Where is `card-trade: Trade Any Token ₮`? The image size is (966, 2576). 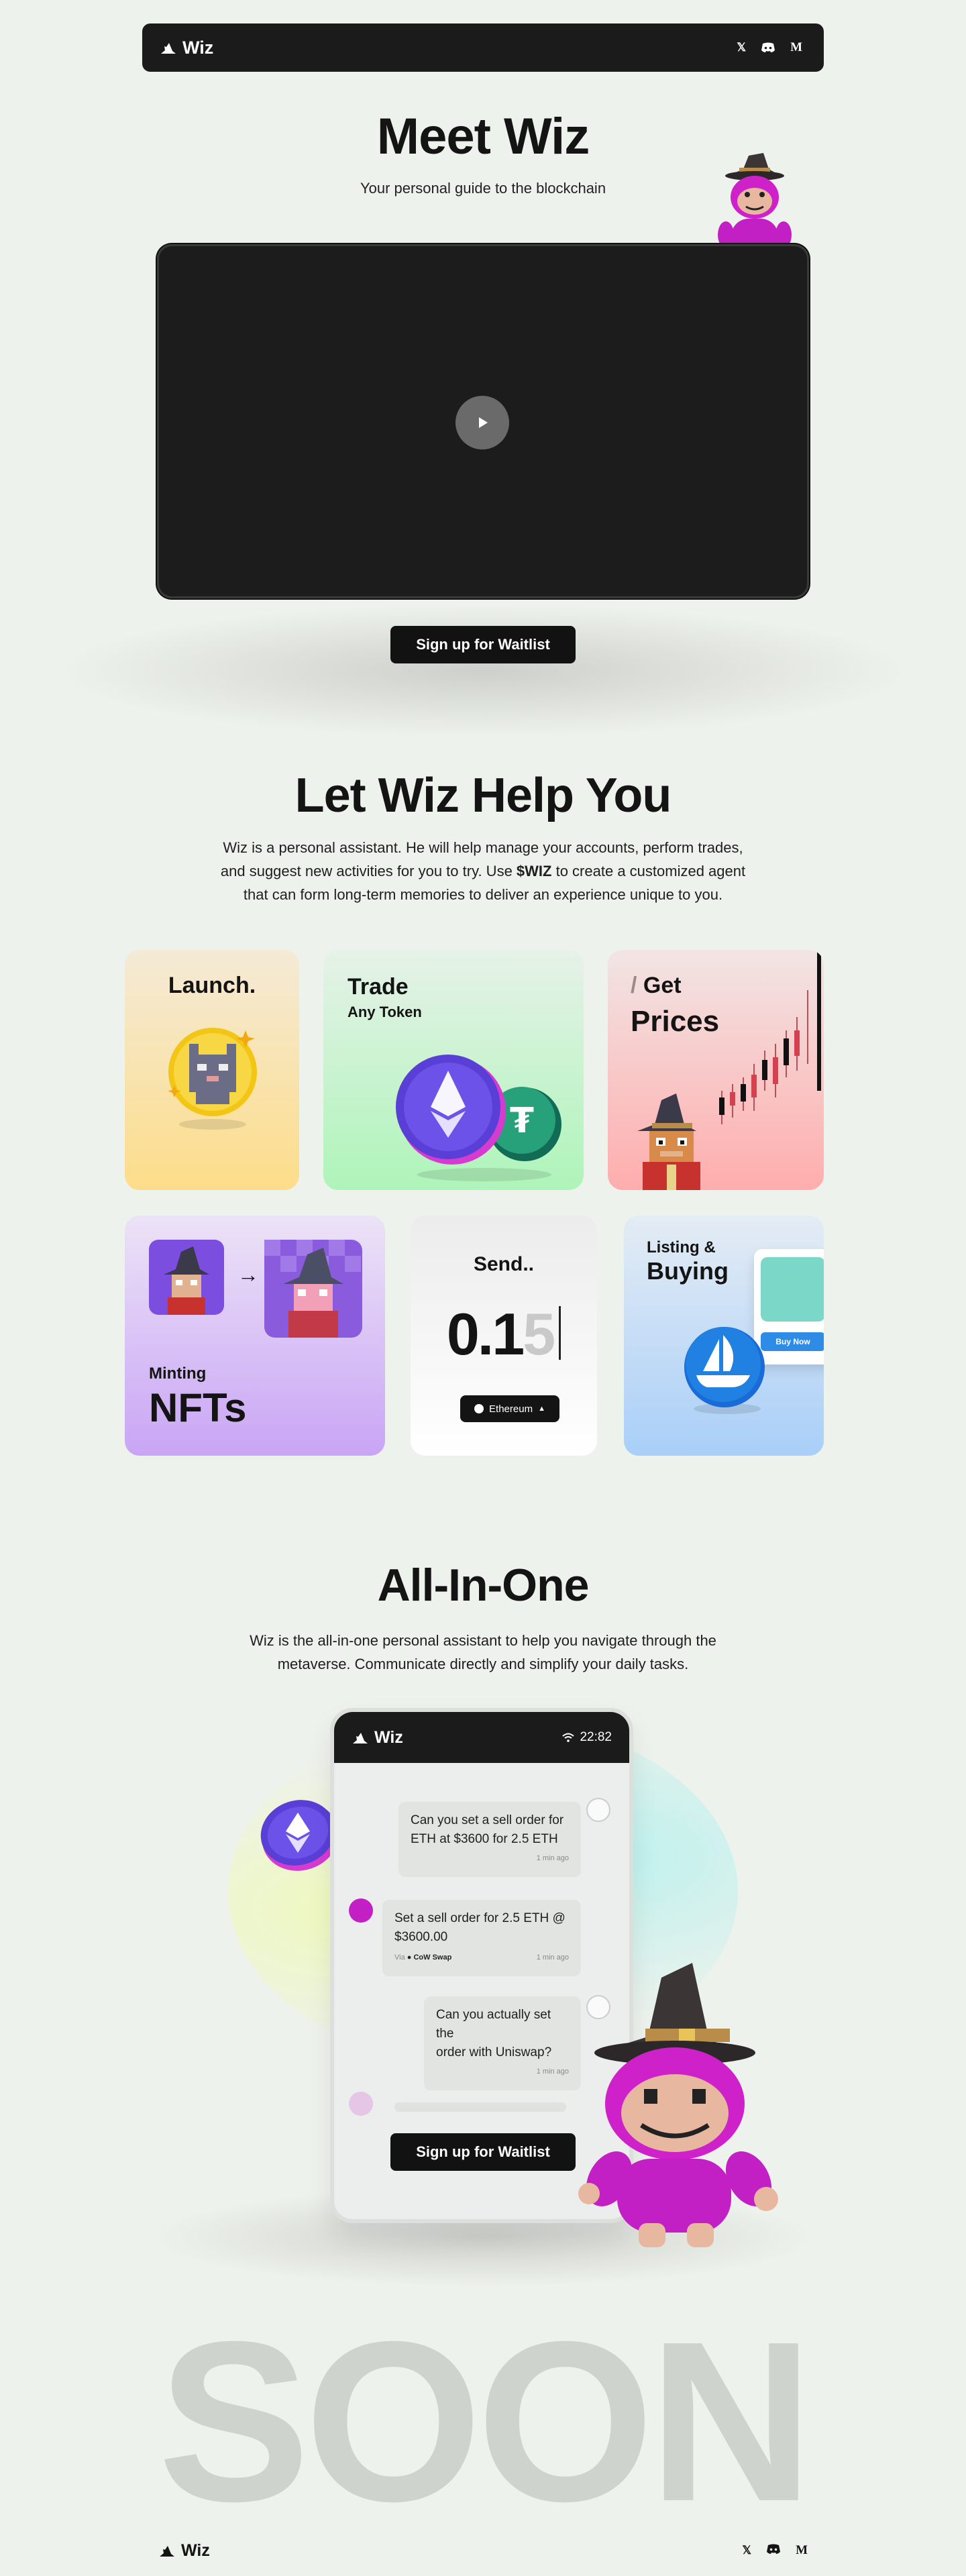
card-trade: Trade Any Token ₮ is located at coordinates (453, 1070).